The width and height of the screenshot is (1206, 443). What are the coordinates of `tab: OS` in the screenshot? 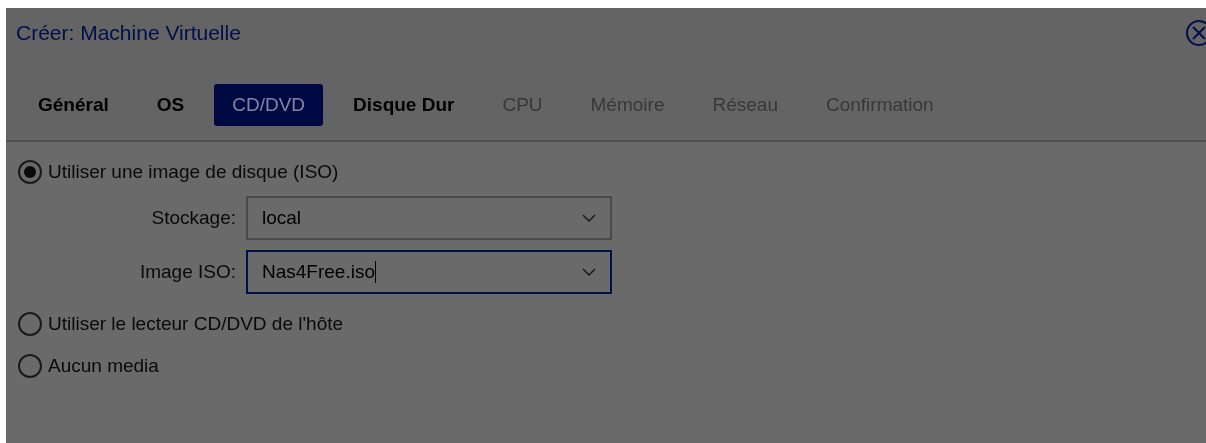 It's located at (170, 105).